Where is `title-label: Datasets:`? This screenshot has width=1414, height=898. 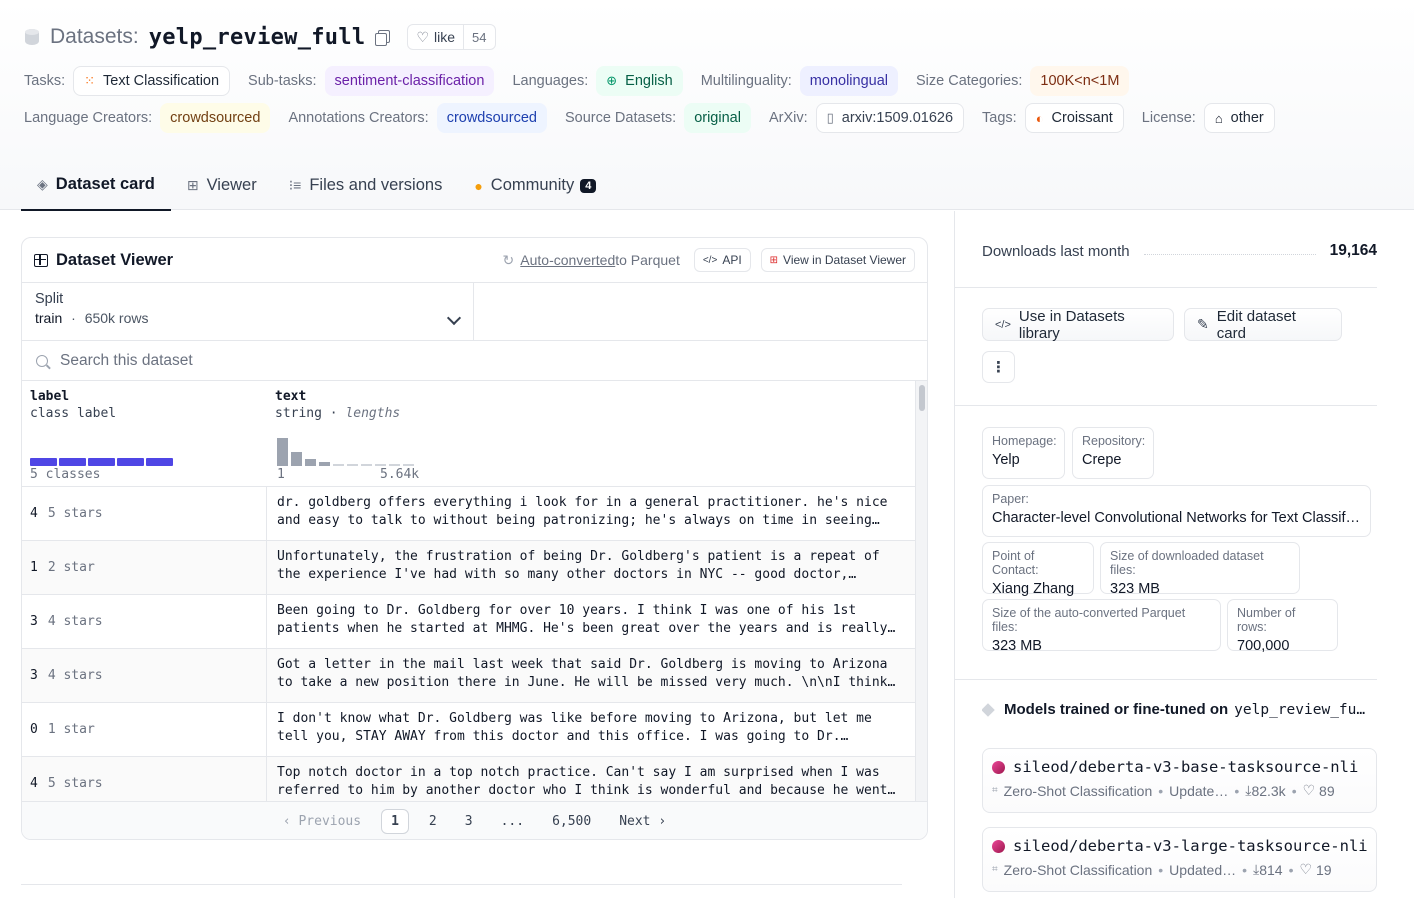 title-label: Datasets: is located at coordinates (94, 36).